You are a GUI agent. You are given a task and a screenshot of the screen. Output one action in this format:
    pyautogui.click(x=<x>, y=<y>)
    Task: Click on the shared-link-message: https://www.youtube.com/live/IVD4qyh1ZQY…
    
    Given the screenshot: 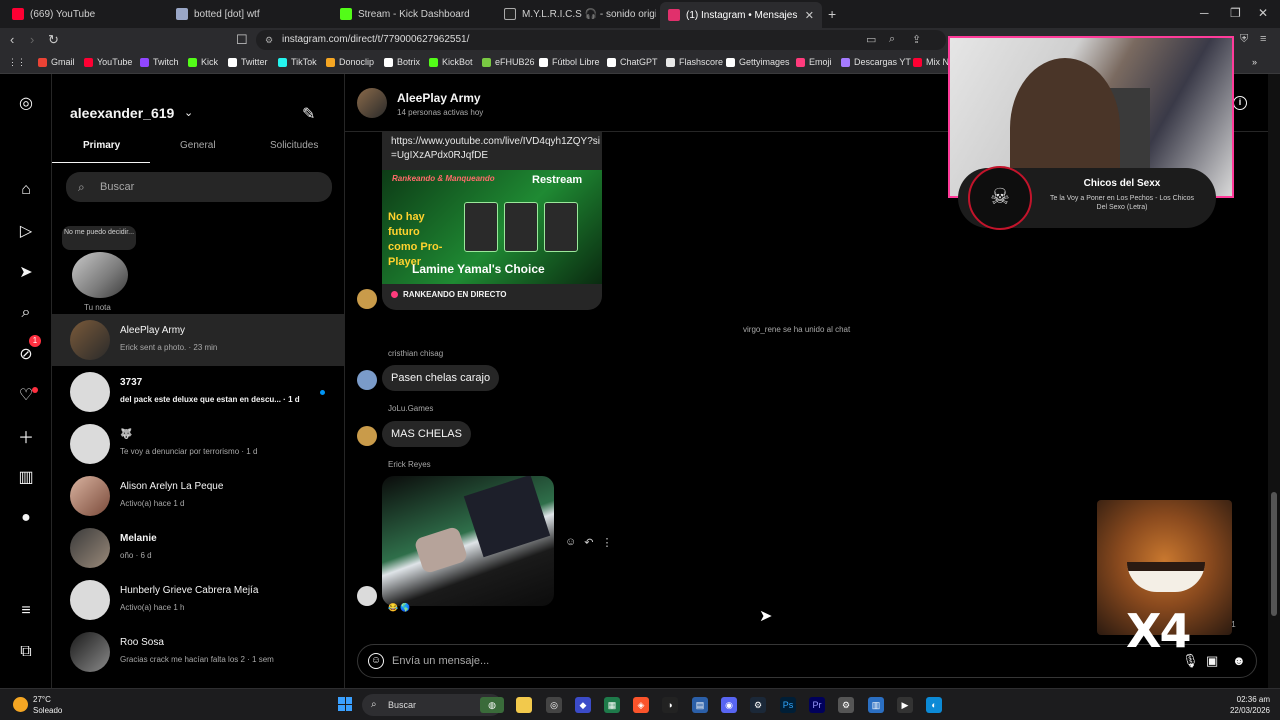 What is the action you would take?
    pyautogui.click(x=492, y=221)
    